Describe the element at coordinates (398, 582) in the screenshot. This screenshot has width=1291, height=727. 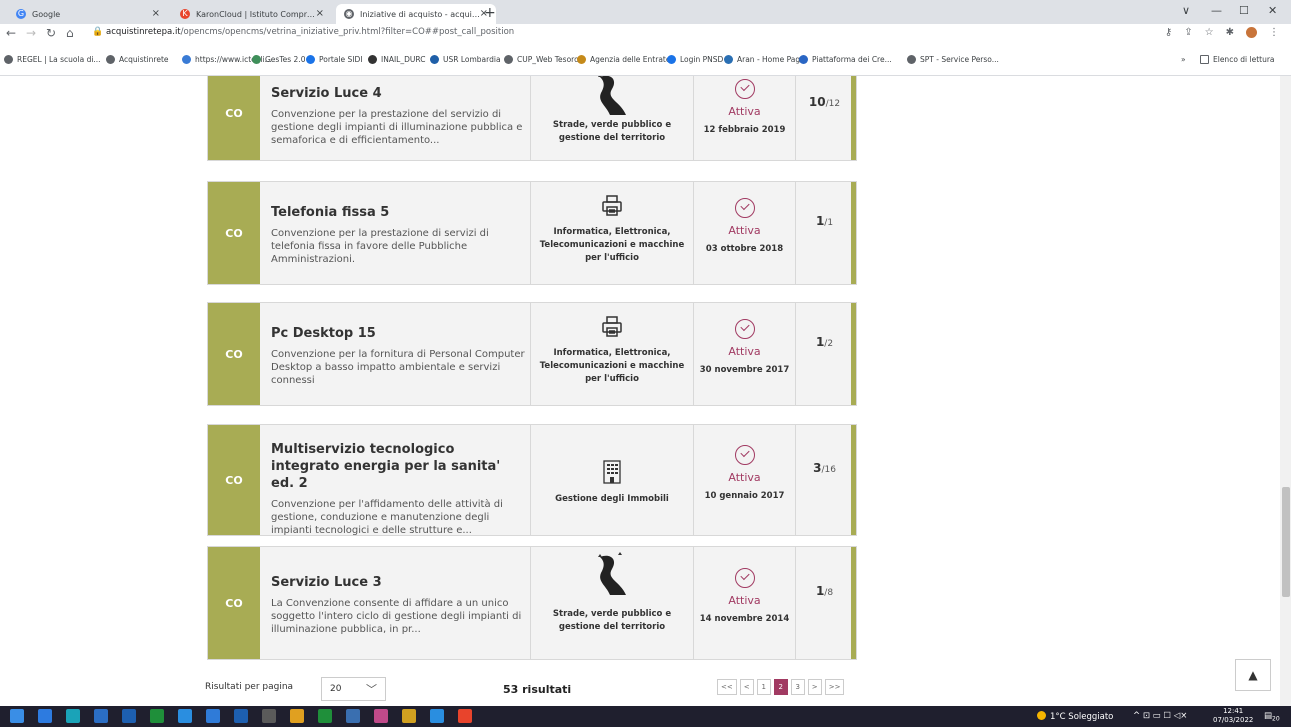
I see `card-title: Servizio Luce 3` at that location.